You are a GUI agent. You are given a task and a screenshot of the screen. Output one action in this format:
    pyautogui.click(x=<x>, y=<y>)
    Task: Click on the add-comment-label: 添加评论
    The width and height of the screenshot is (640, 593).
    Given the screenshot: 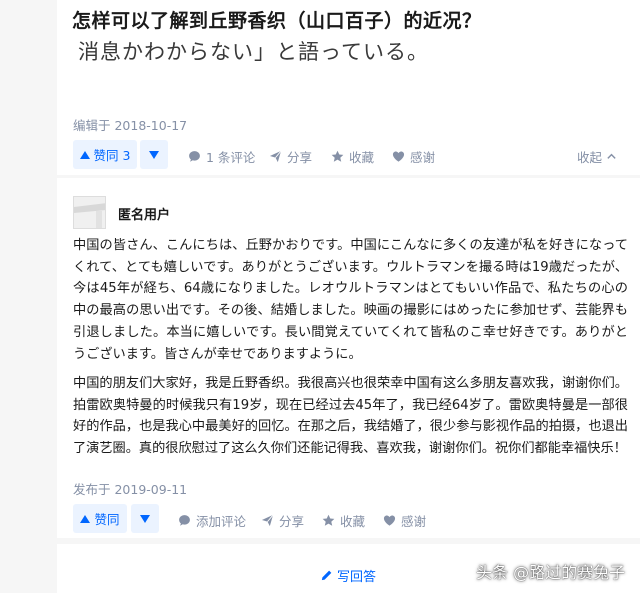 What is the action you would take?
    pyautogui.click(x=221, y=521)
    